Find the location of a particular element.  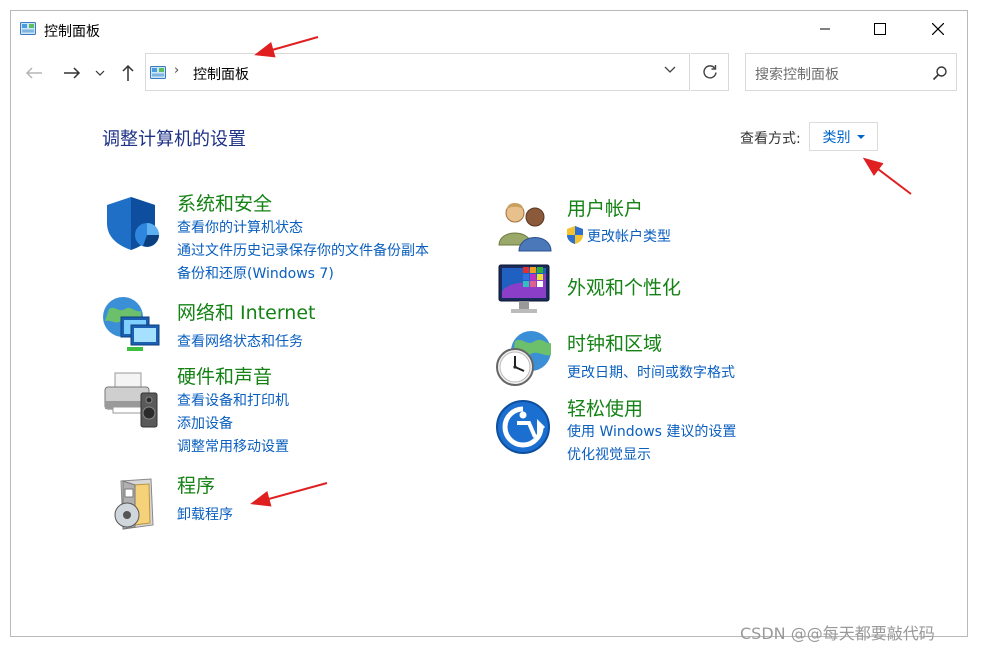

page-title: 调整计算机的设置 is located at coordinates (174, 139).